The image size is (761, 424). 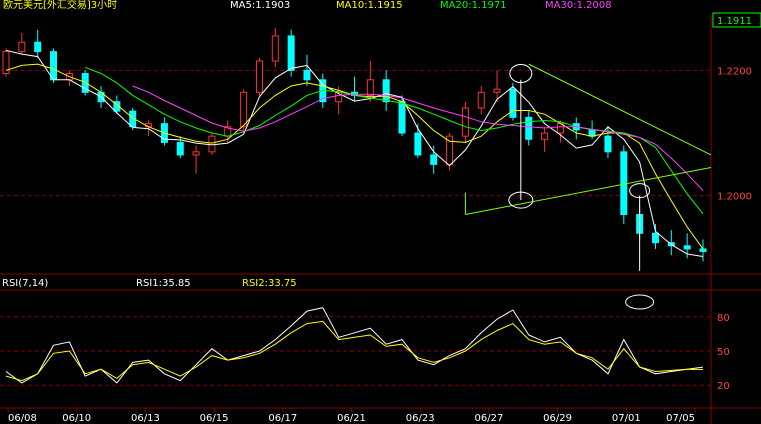 What do you see at coordinates (351, 418) in the screenshot?
I see `date-tick-label: 06/21` at bounding box center [351, 418].